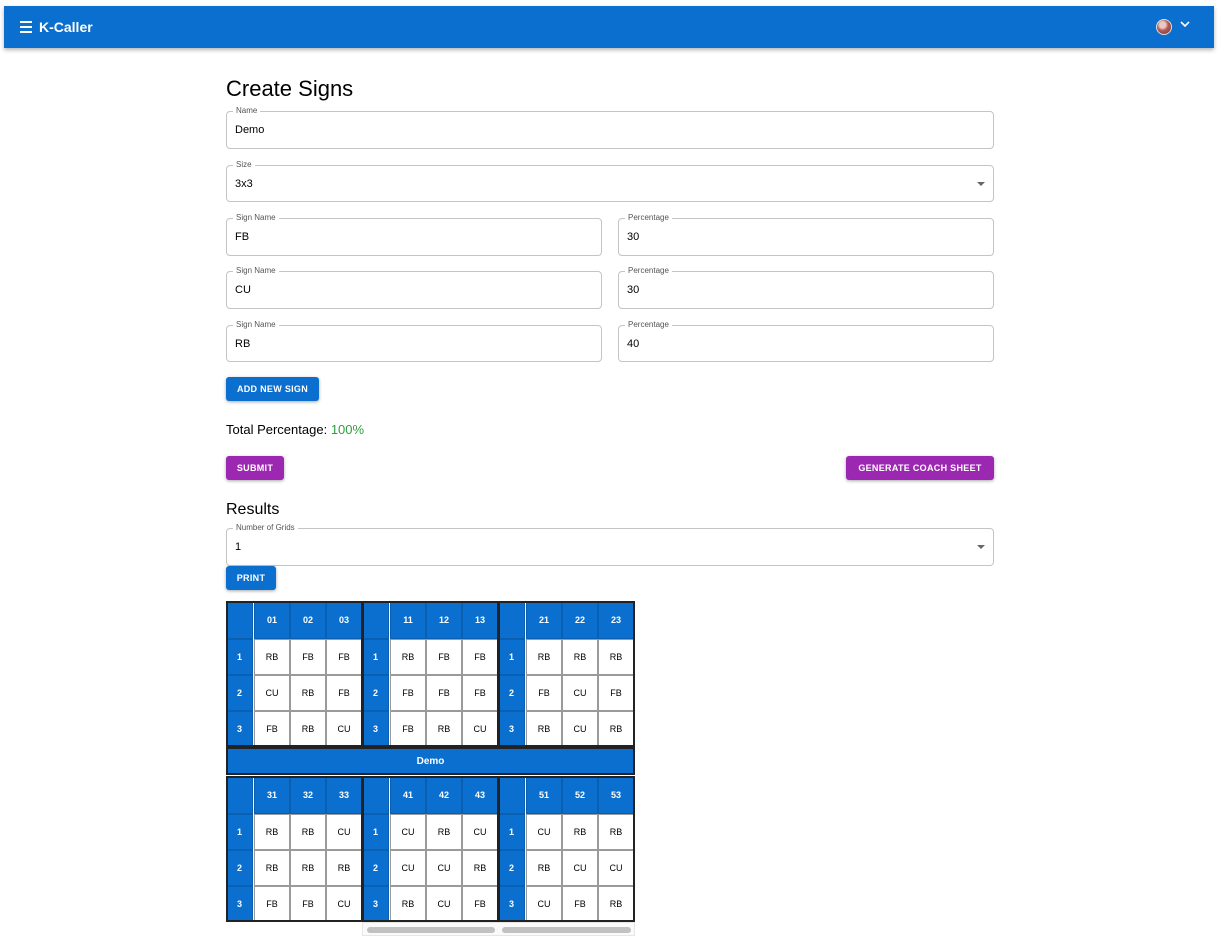 Image resolution: width=1218 pixels, height=942 pixels. Describe the element at coordinates (242, 237) in the screenshot. I see `sign-name-value: FB` at that location.